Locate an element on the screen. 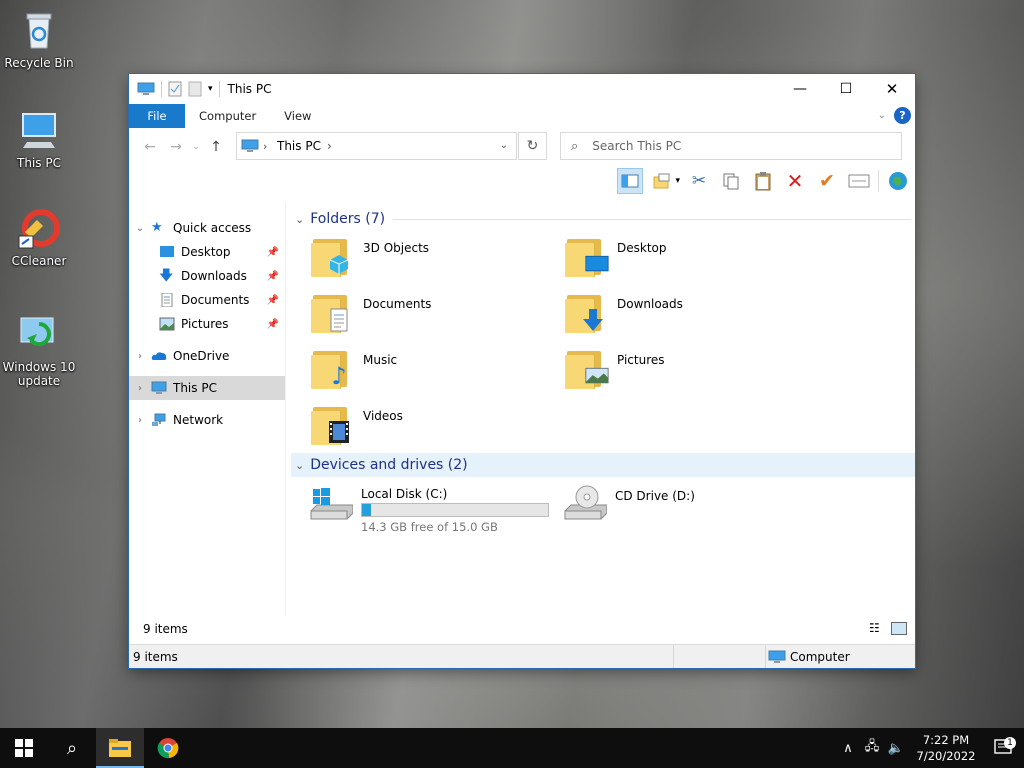 The height and width of the screenshot is (768, 1024). folder-desktop: Desktop is located at coordinates (692, 257).